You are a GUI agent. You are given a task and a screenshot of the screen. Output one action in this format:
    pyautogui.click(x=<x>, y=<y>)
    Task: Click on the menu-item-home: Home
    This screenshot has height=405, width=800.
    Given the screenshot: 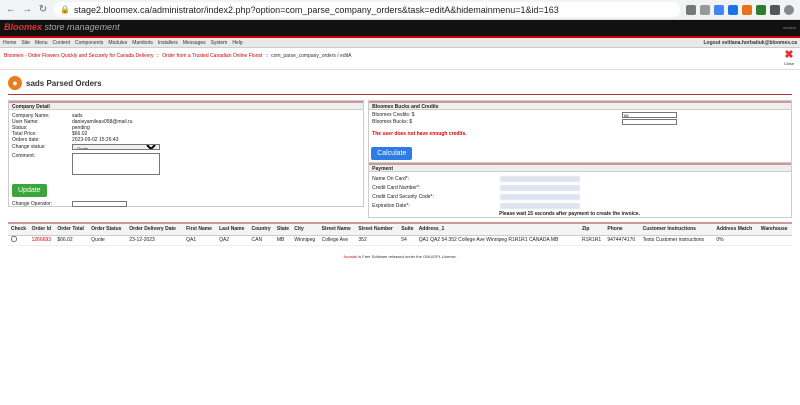 What is the action you would take?
    pyautogui.click(x=9, y=43)
    